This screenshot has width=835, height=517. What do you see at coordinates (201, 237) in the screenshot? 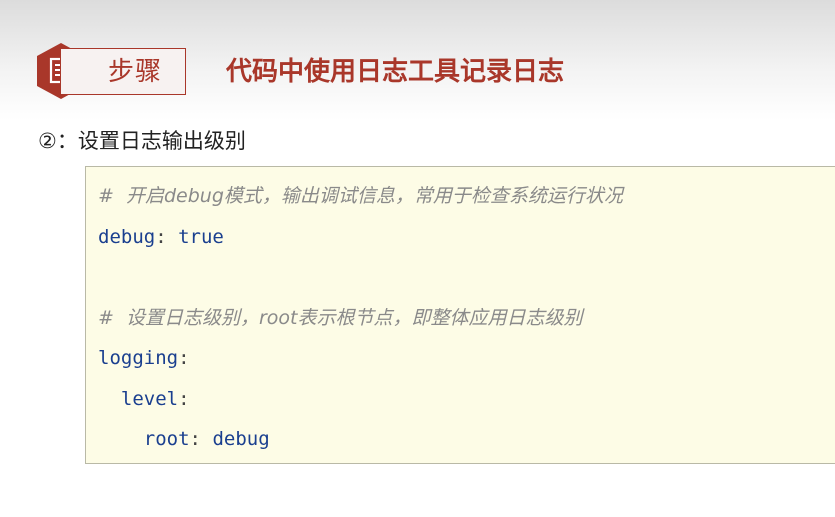
I see `yaml-value-true: true` at bounding box center [201, 237].